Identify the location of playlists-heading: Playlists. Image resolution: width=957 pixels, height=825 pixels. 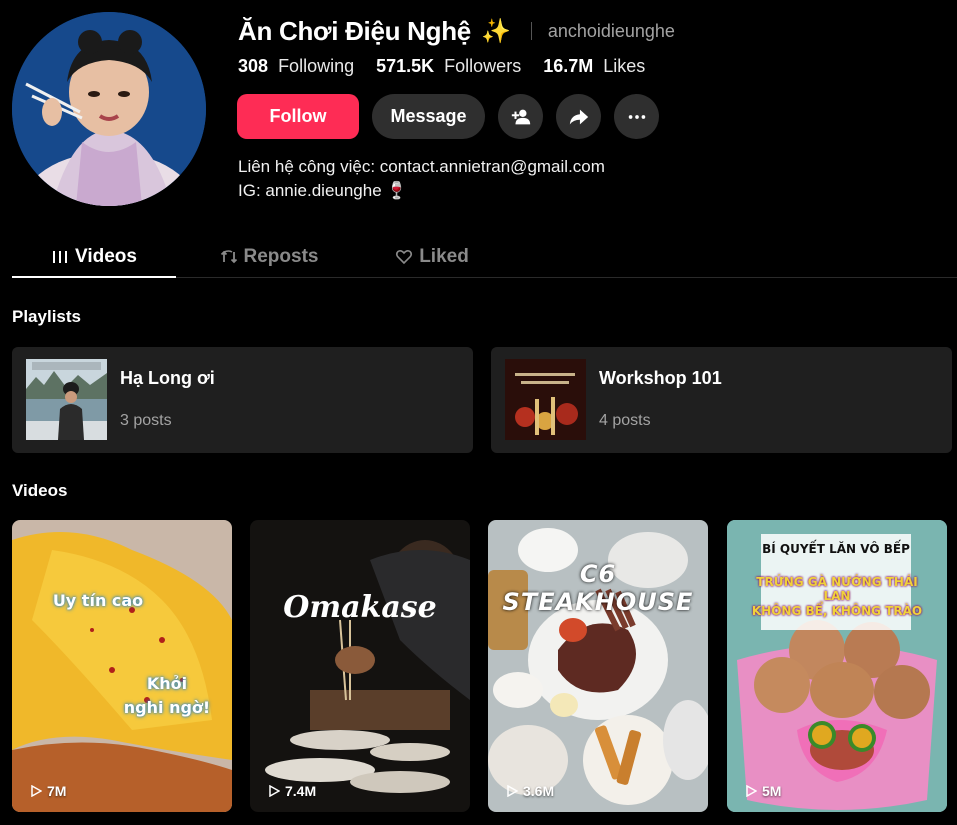
(46, 316).